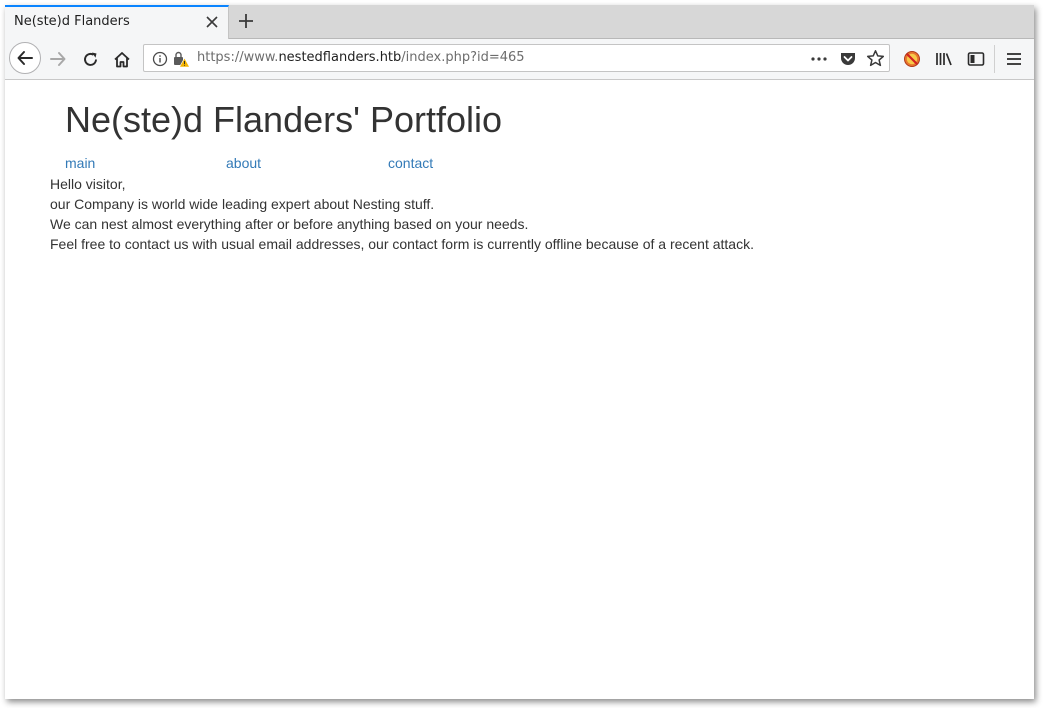 This screenshot has width=1043, height=708. What do you see at coordinates (875, 60) in the screenshot?
I see `star-icon` at bounding box center [875, 60].